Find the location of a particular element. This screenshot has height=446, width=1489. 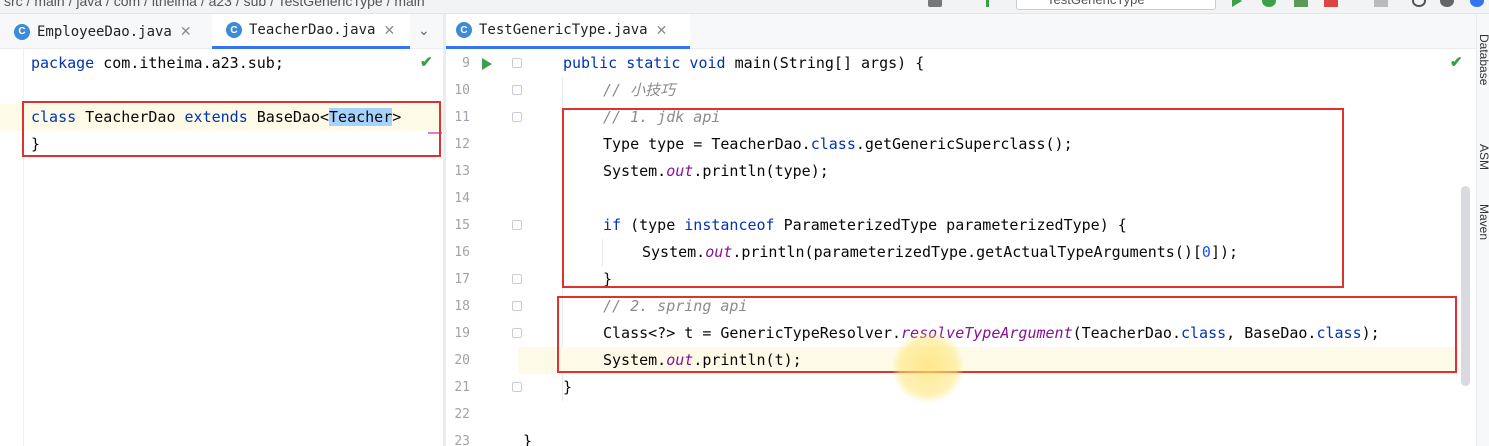

right-tool-window-bar: Database ASM Maven is located at coordinates (1482, 230).